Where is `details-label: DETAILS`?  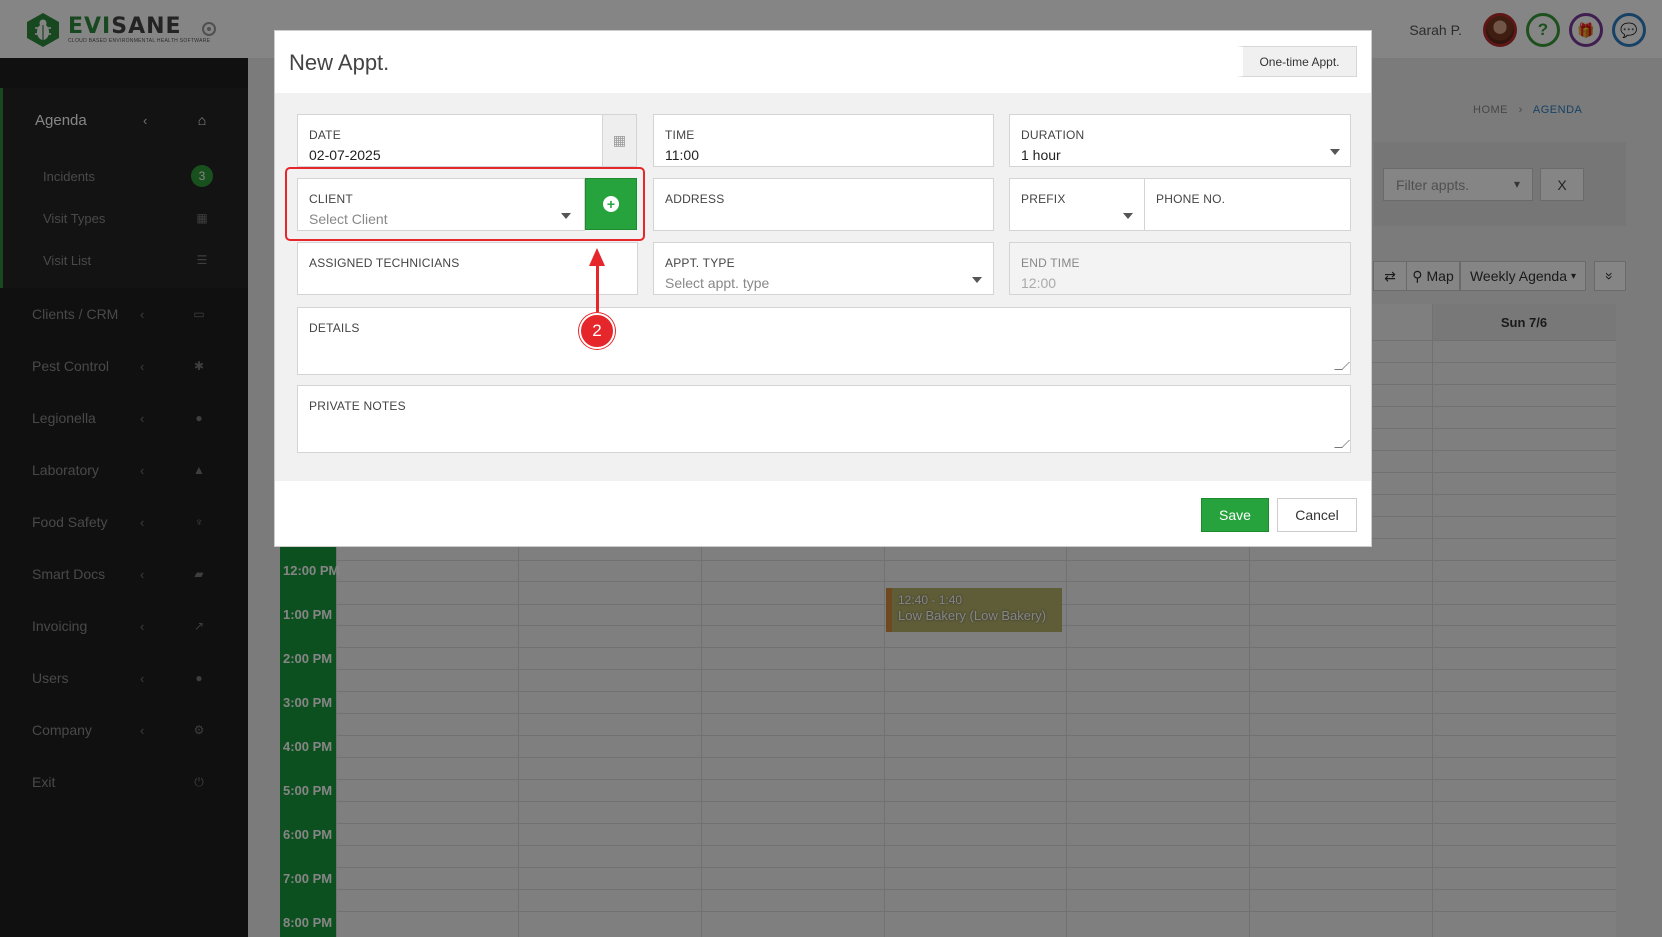
details-label: DETAILS is located at coordinates (334, 328).